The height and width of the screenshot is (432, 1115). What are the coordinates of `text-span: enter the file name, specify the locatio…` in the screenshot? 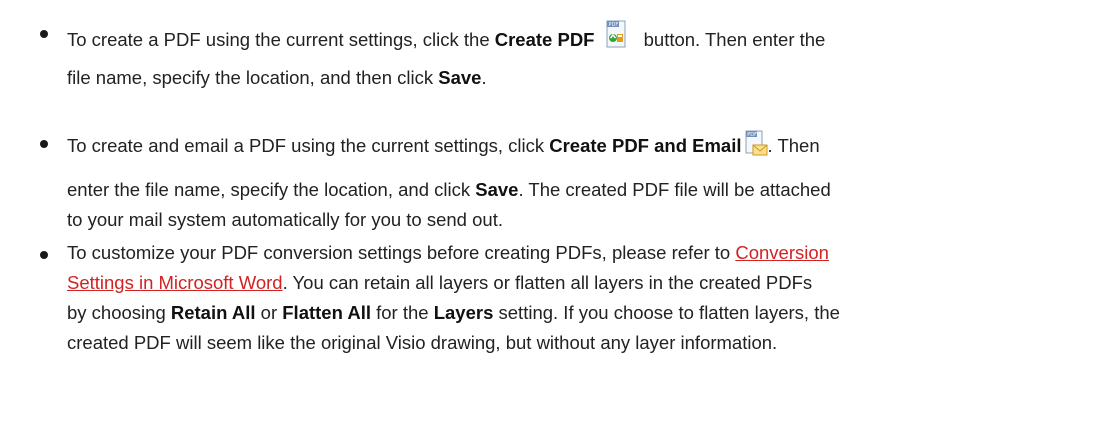 It's located at (271, 189).